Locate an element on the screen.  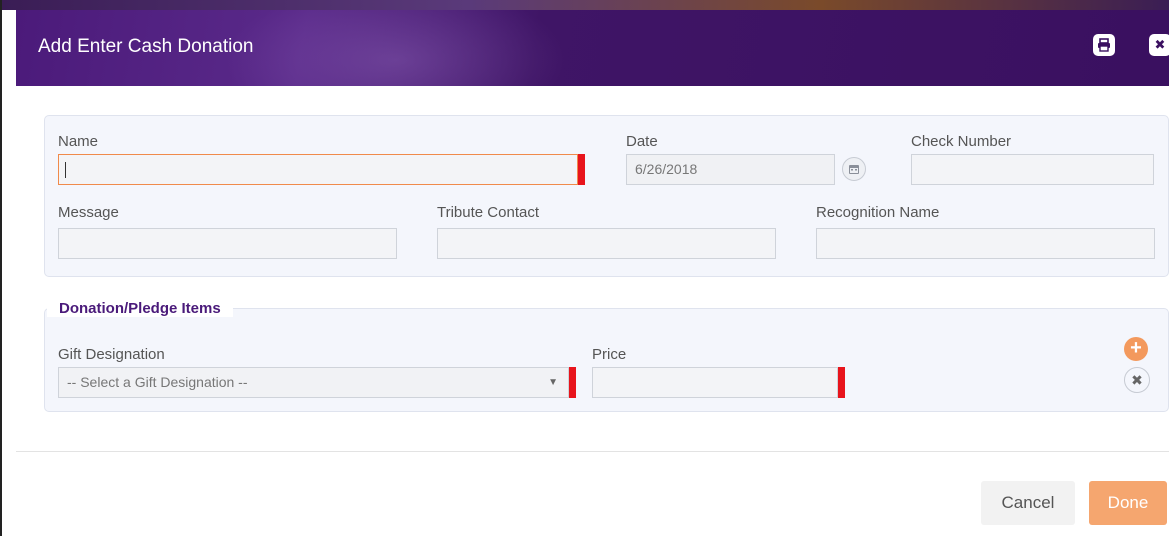
dropdown-arrow-icon: ▼ is located at coordinates (553, 382).